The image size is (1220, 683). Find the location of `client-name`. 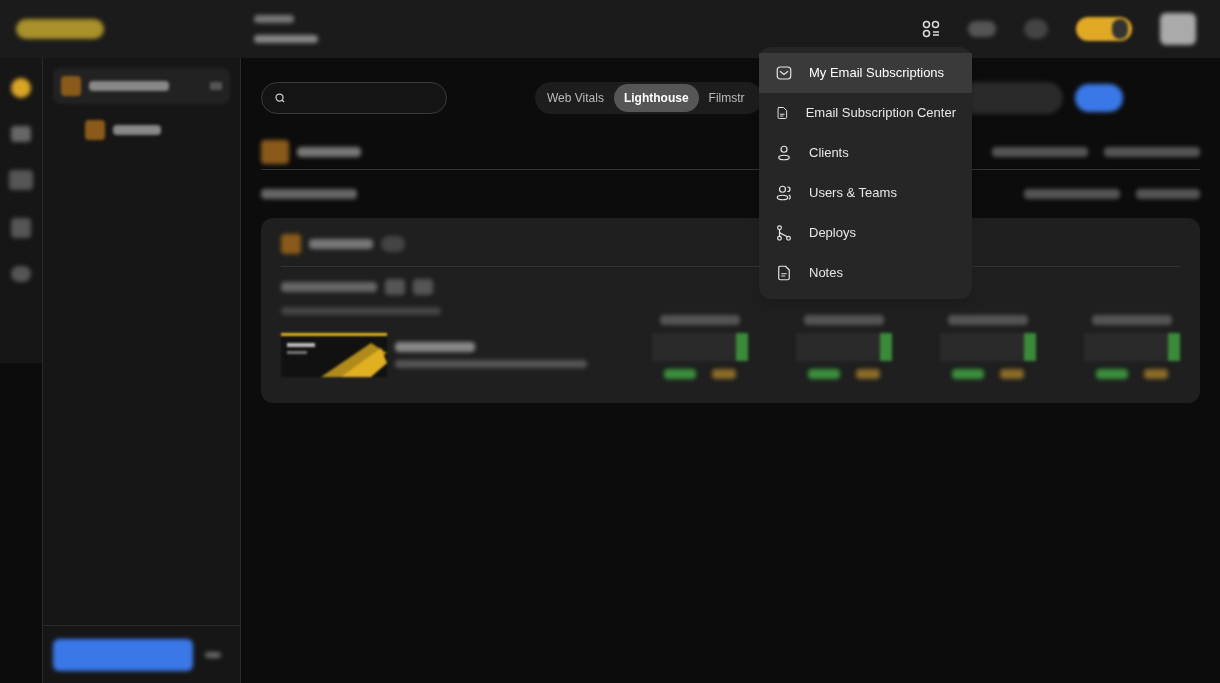

client-name is located at coordinates (329, 151).